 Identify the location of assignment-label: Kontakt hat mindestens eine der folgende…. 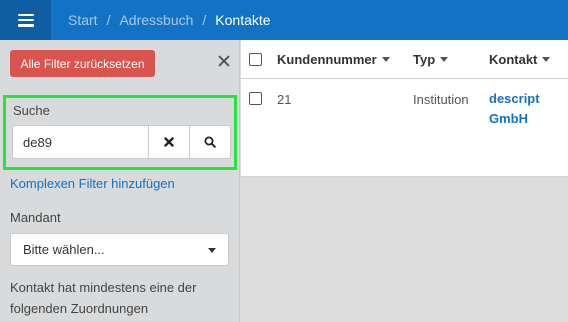
(103, 298).